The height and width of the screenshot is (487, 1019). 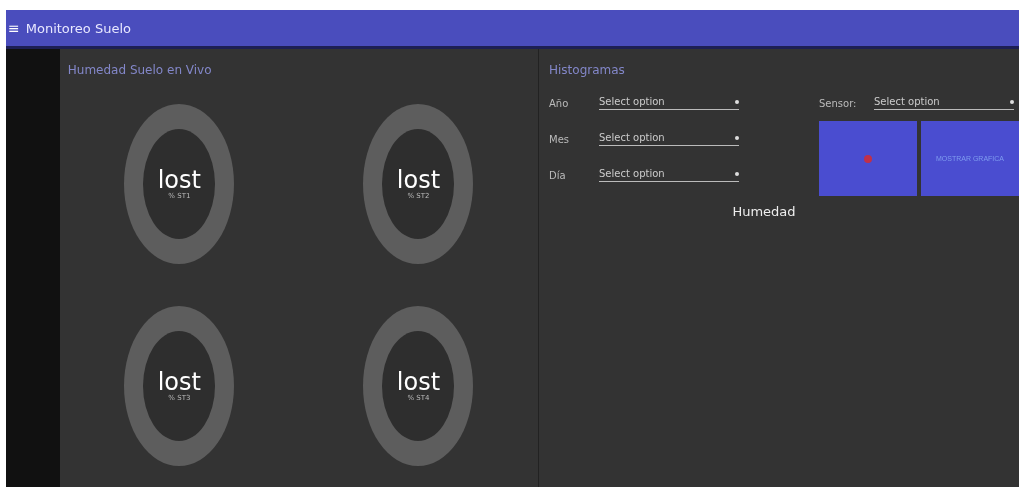 What do you see at coordinates (14, 28) in the screenshot?
I see `menu-icon: ≡` at bounding box center [14, 28].